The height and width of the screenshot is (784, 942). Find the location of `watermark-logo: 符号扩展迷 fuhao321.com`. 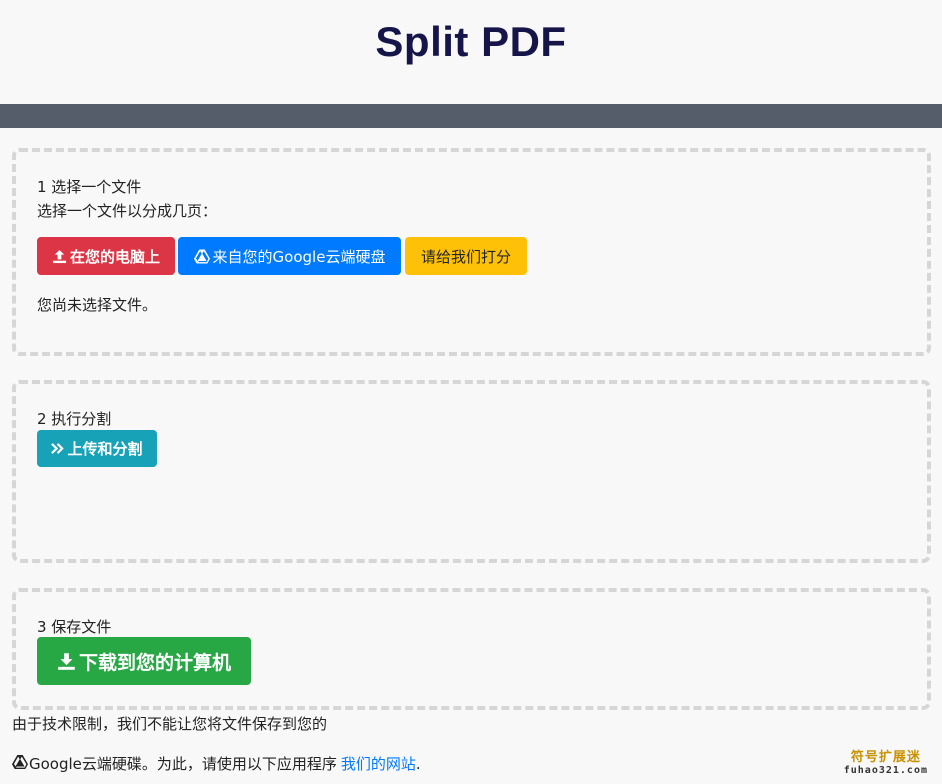

watermark-logo: 符号扩展迷 fuhao321.com is located at coordinates (886, 761).